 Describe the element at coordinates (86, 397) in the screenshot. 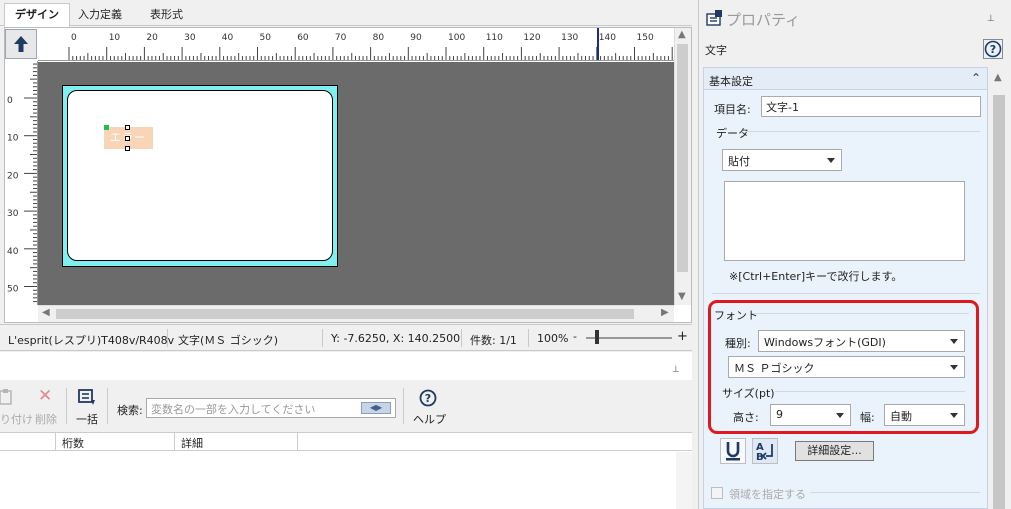

I see `bulk-edit-icon` at that location.